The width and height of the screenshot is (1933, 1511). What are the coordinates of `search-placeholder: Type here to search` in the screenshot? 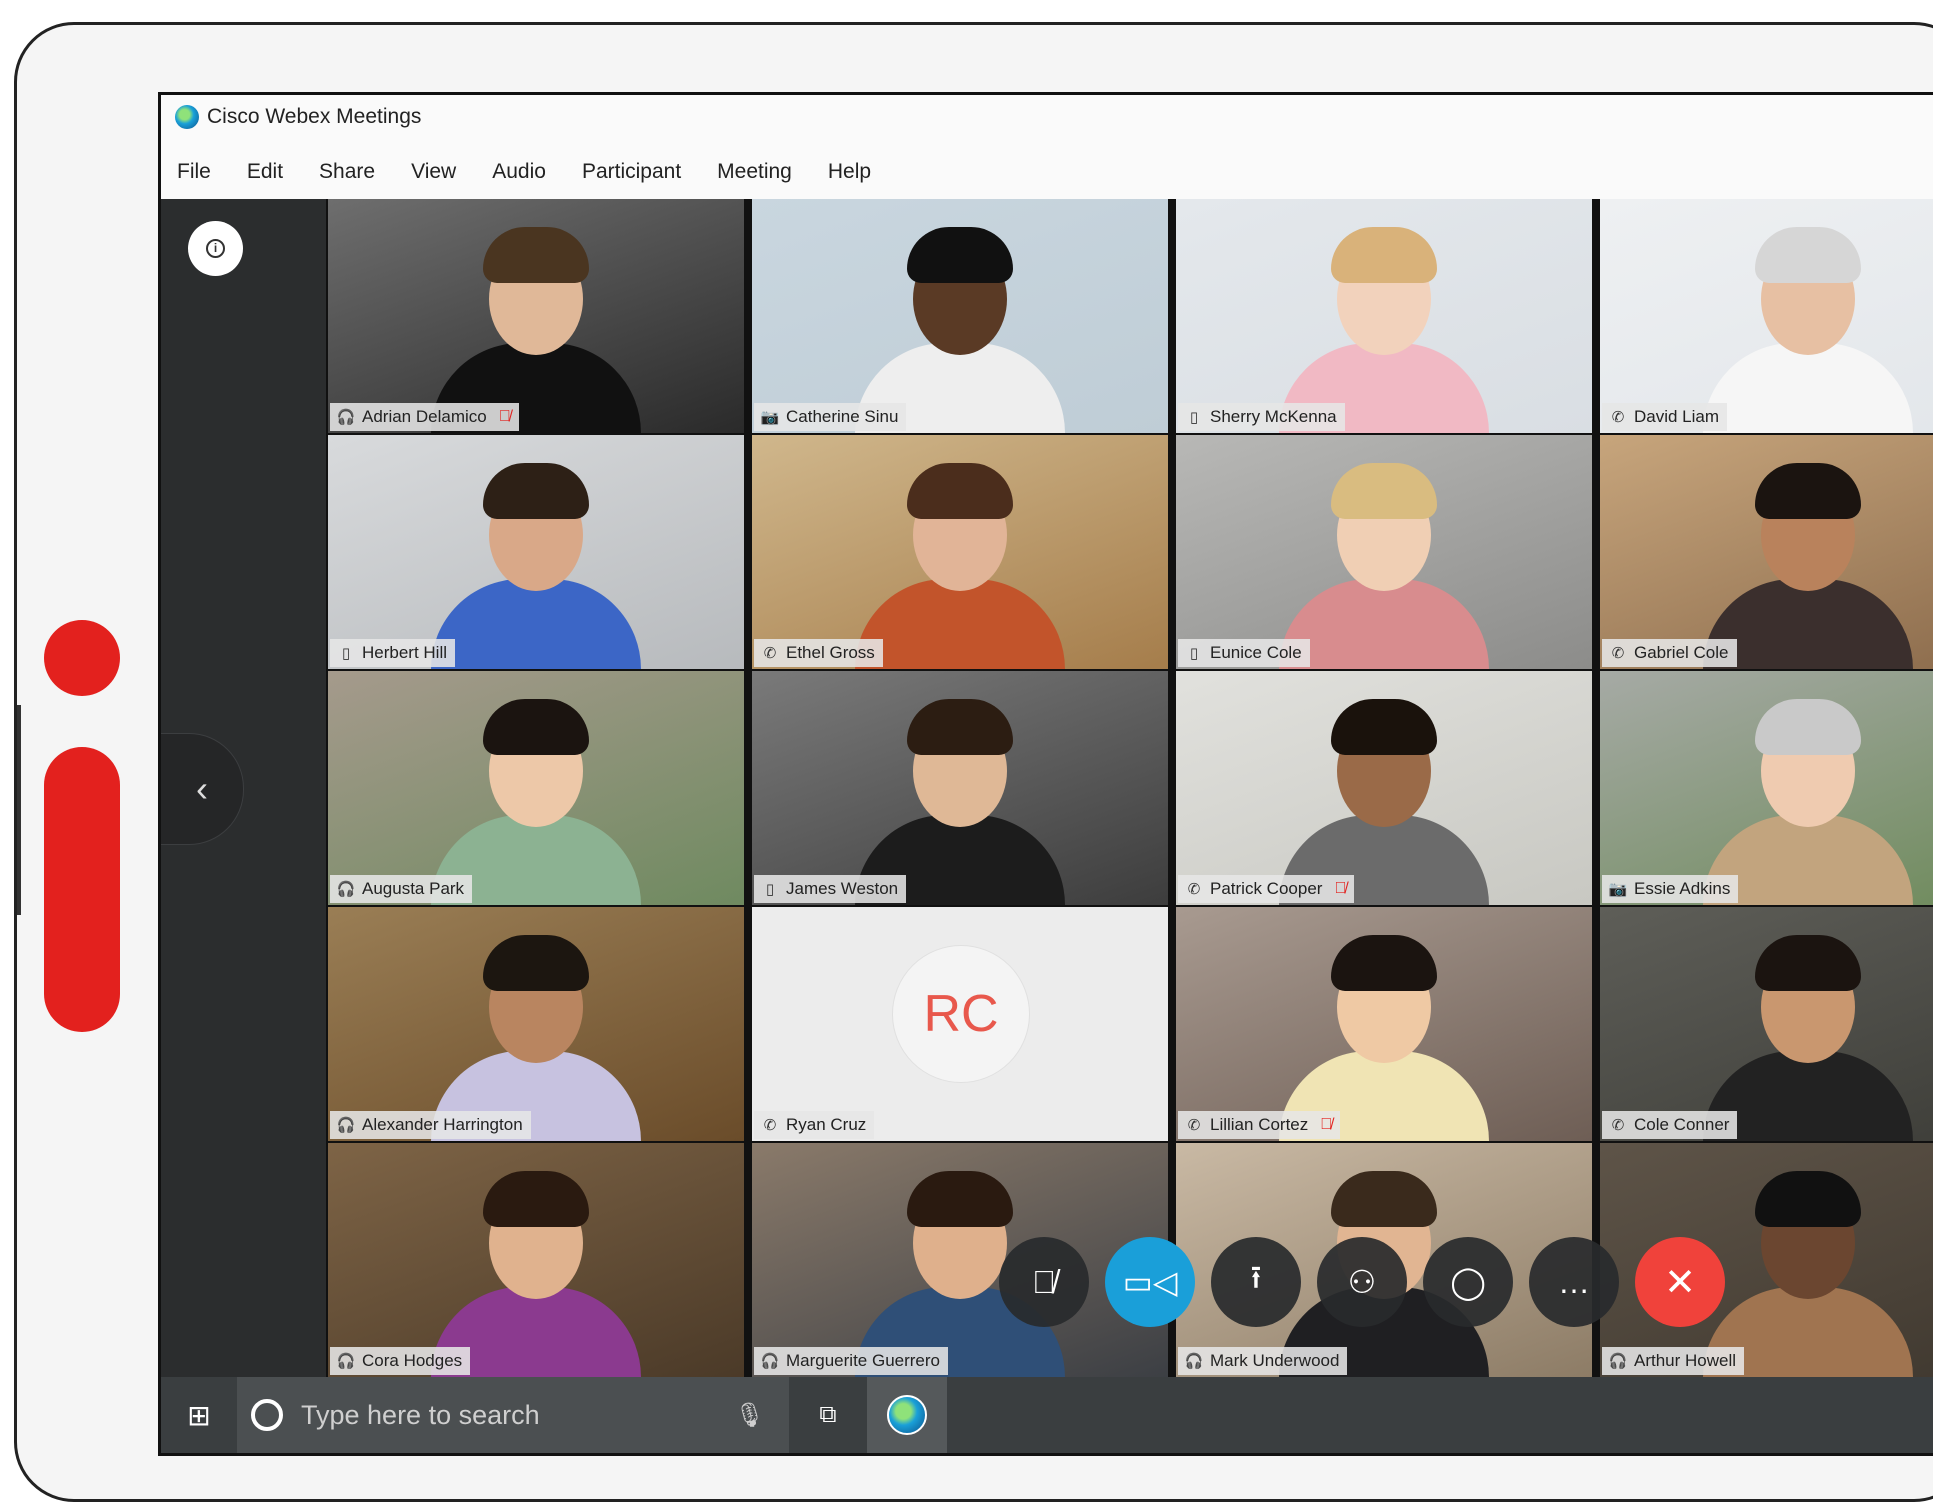 It's located at (420, 1414).